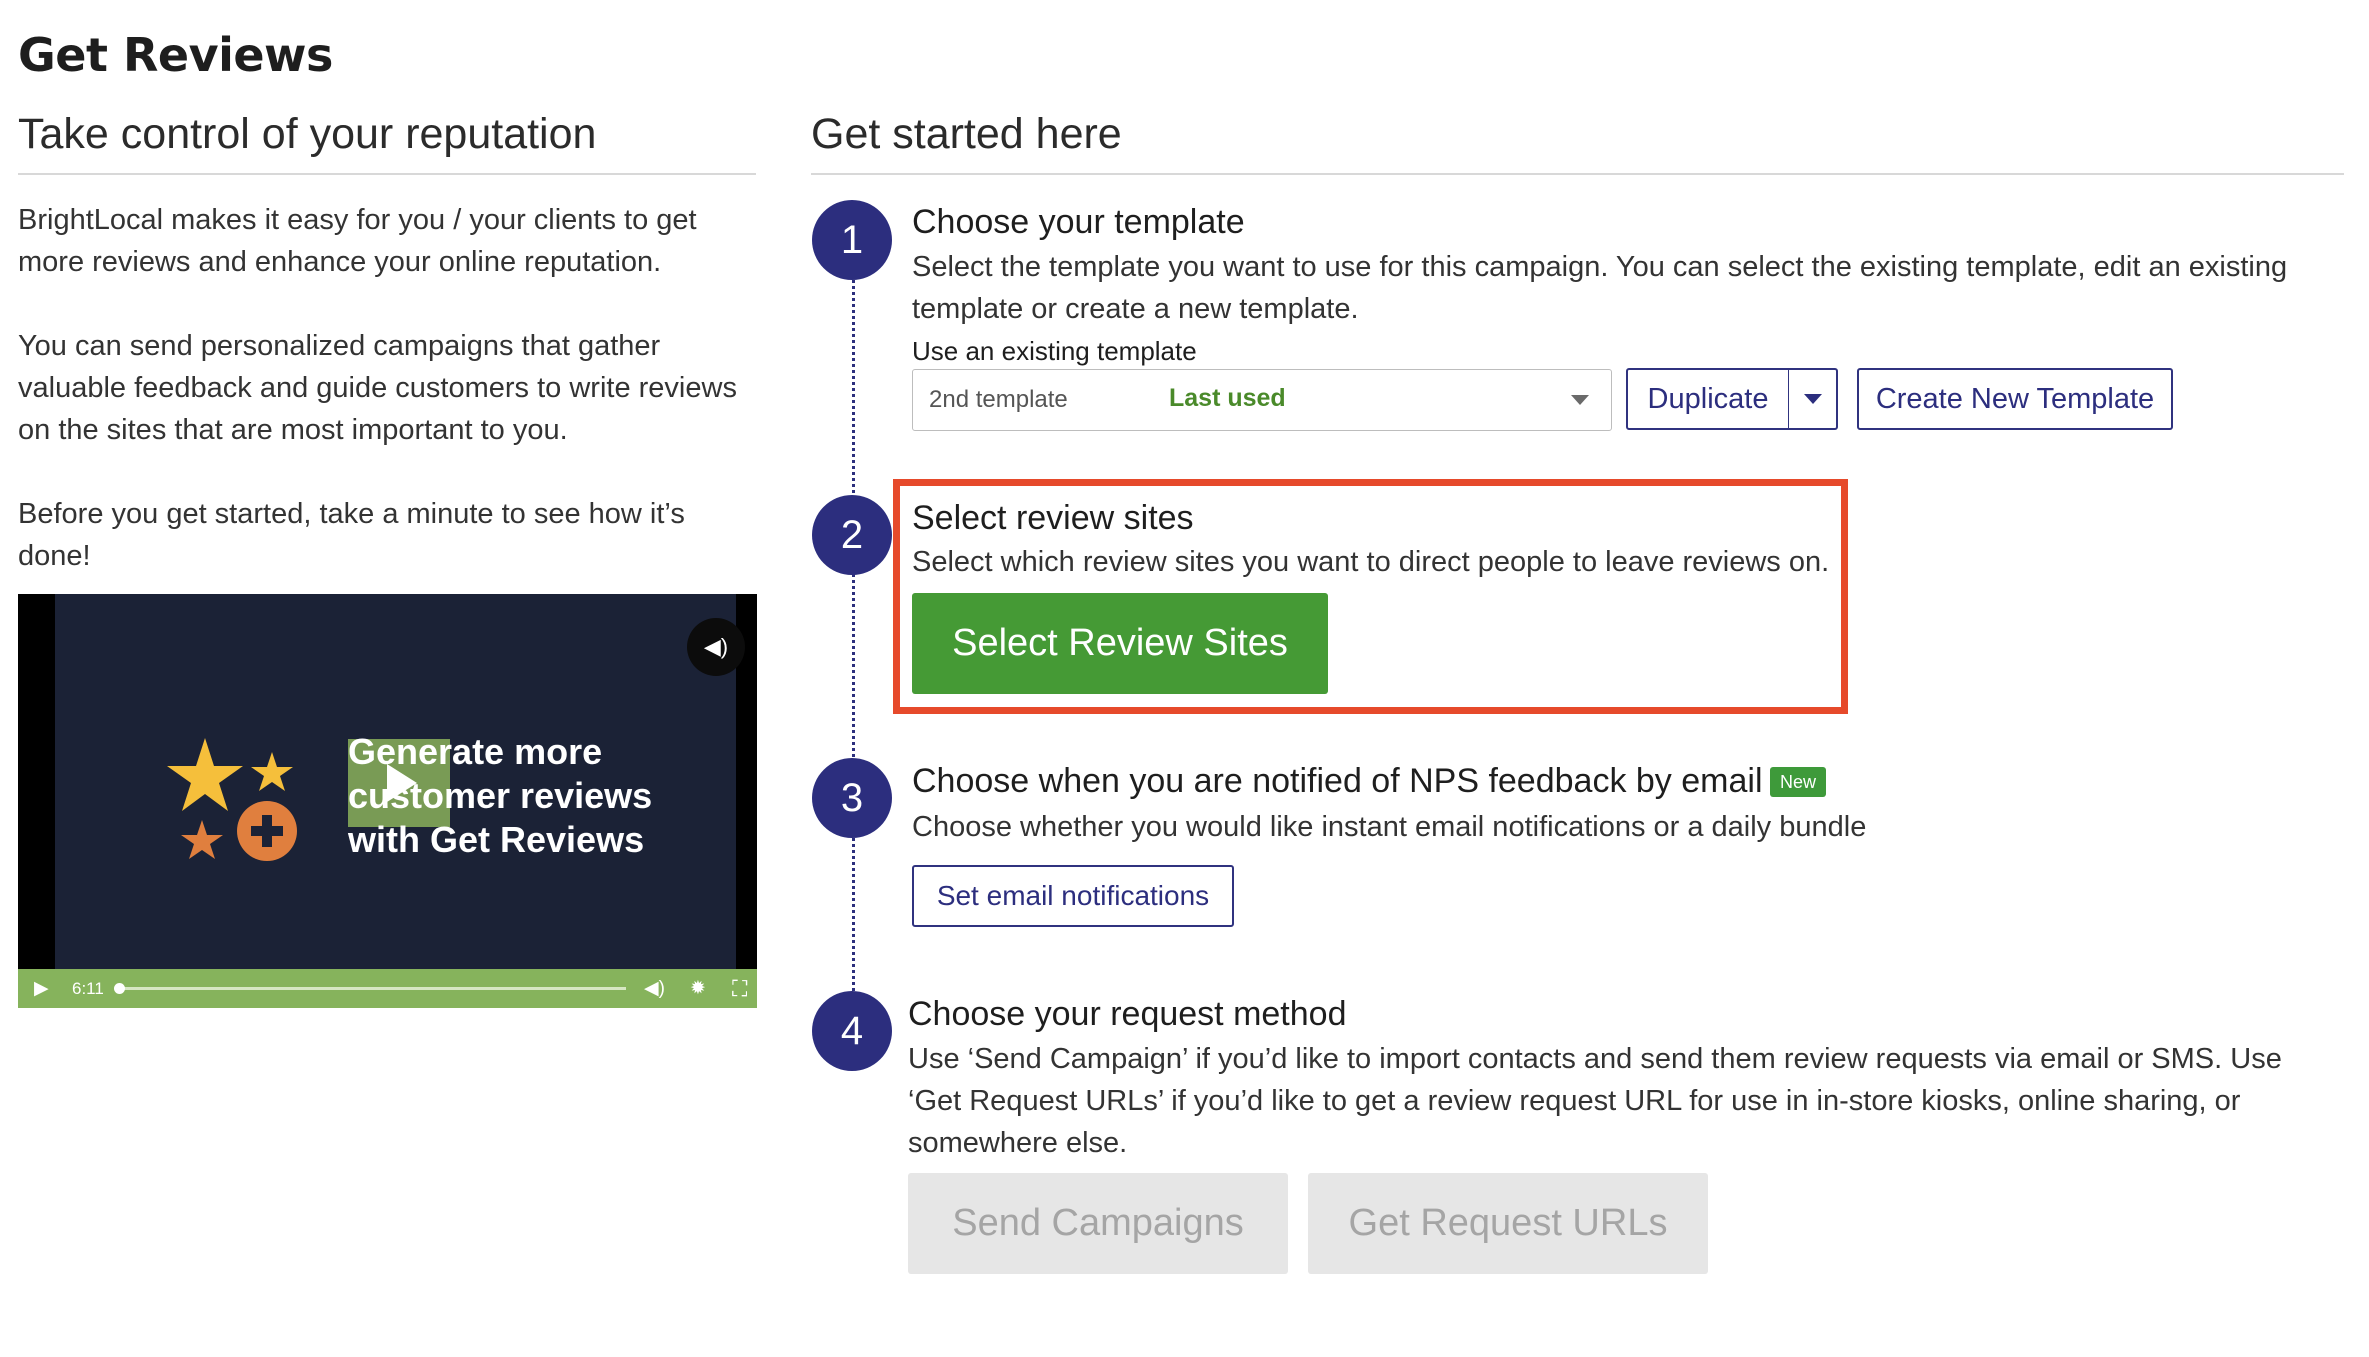  What do you see at coordinates (1098, 1223) in the screenshot?
I see `send-campaigns-button: Send Campaigns` at bounding box center [1098, 1223].